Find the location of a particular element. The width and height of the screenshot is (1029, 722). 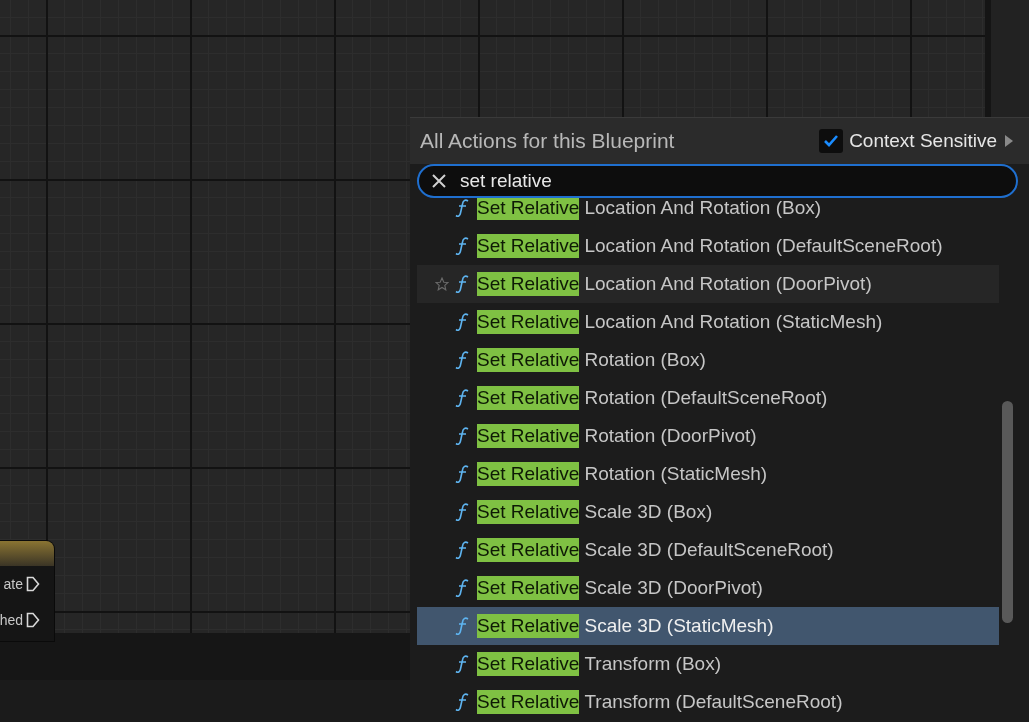

action-item: Set Relative Rotation (DefaultSceneRoot) is located at coordinates (708, 398).